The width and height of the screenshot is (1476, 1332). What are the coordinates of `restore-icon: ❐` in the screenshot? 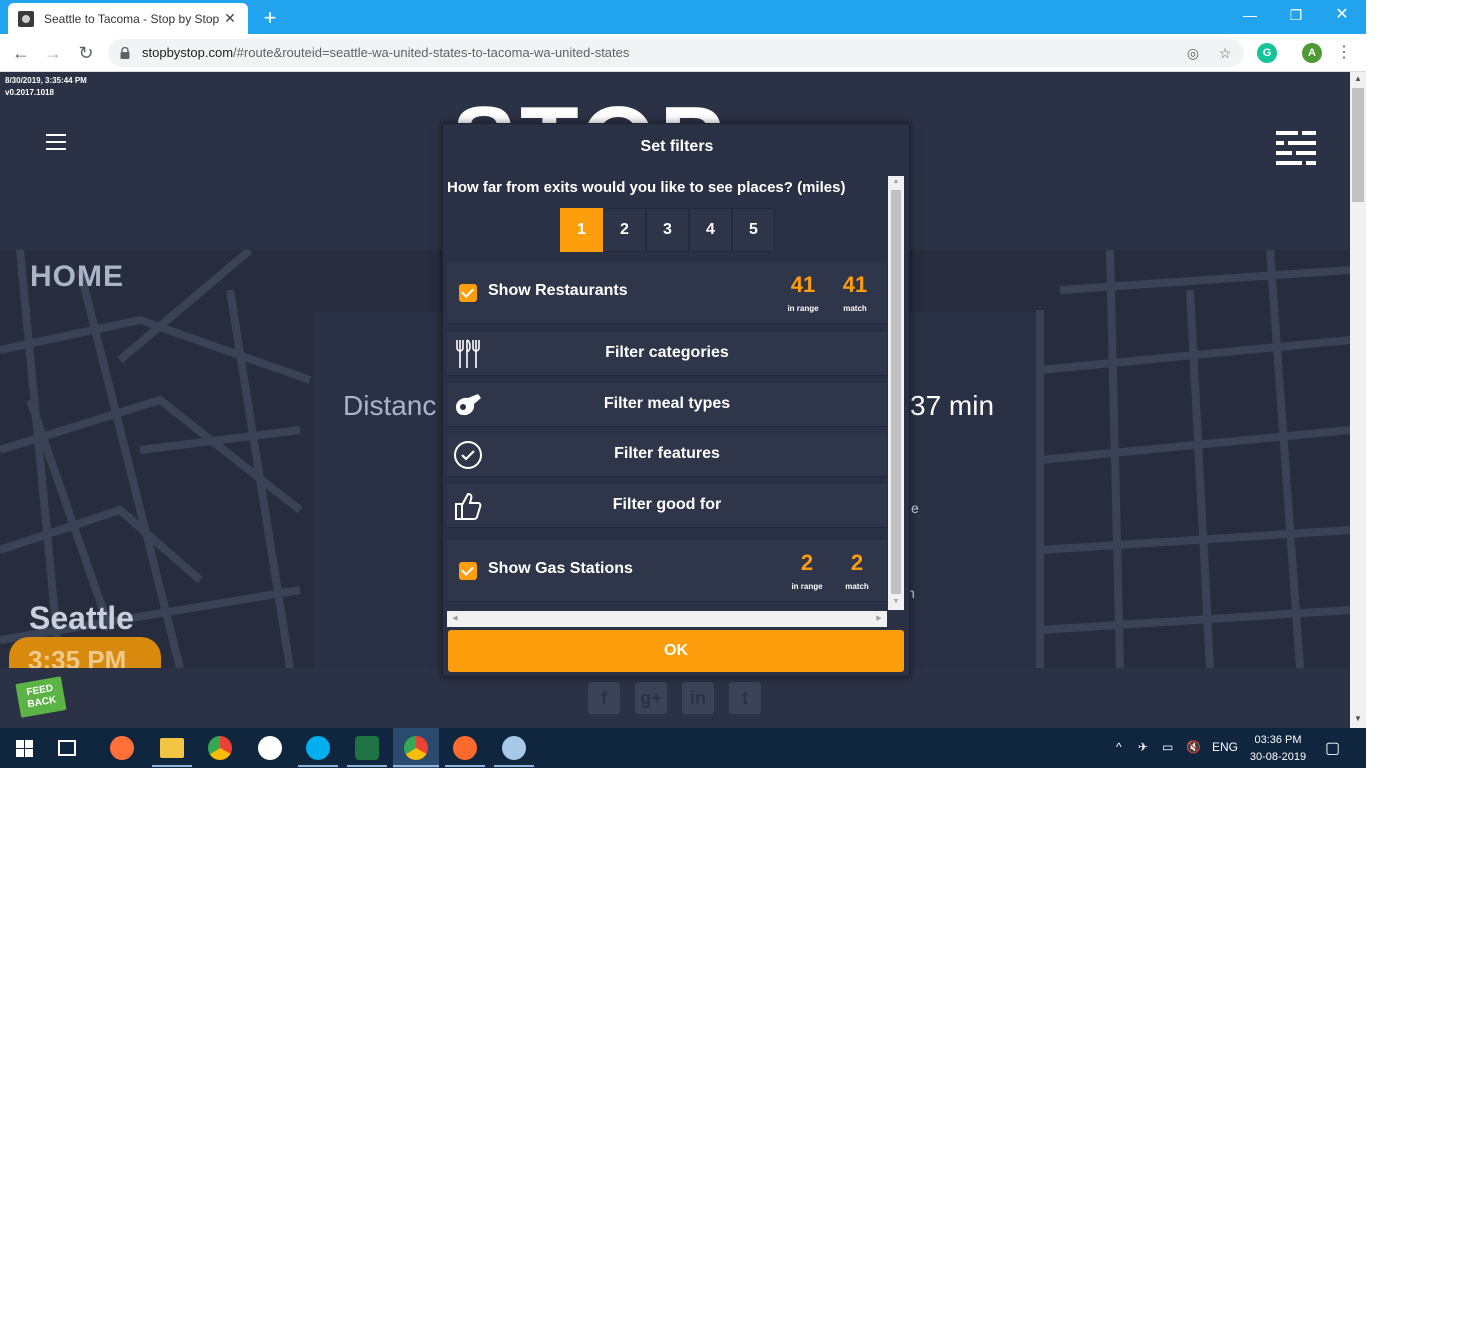 It's located at (1296, 15).